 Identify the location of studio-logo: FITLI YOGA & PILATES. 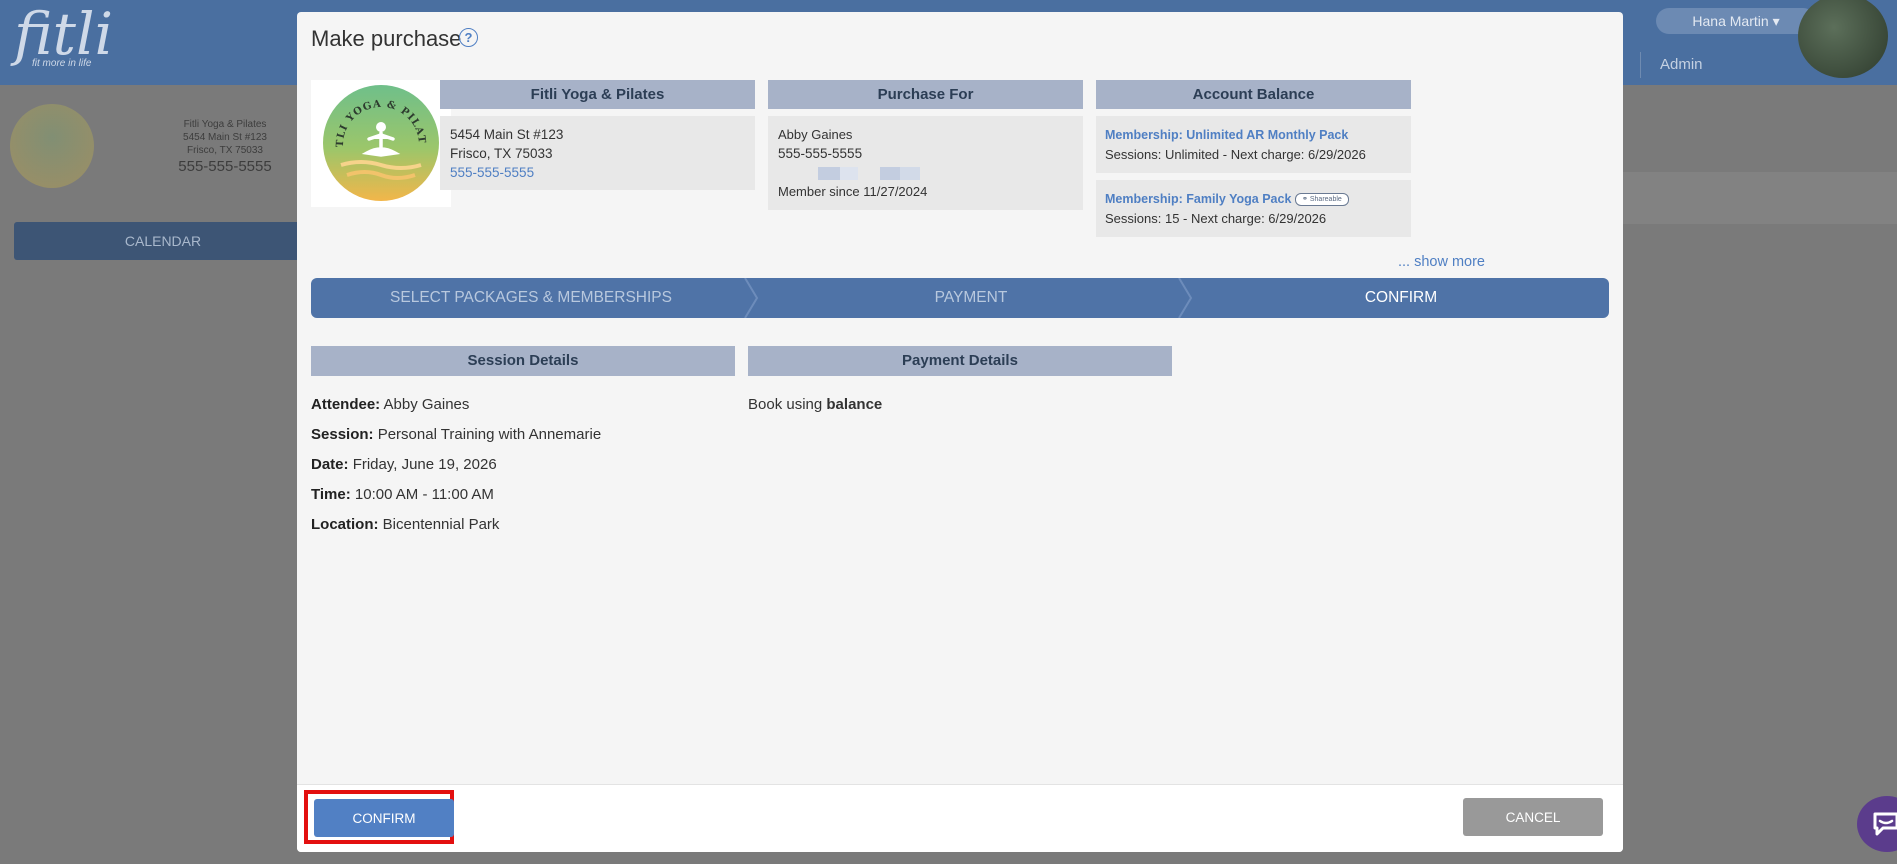
(381, 143).